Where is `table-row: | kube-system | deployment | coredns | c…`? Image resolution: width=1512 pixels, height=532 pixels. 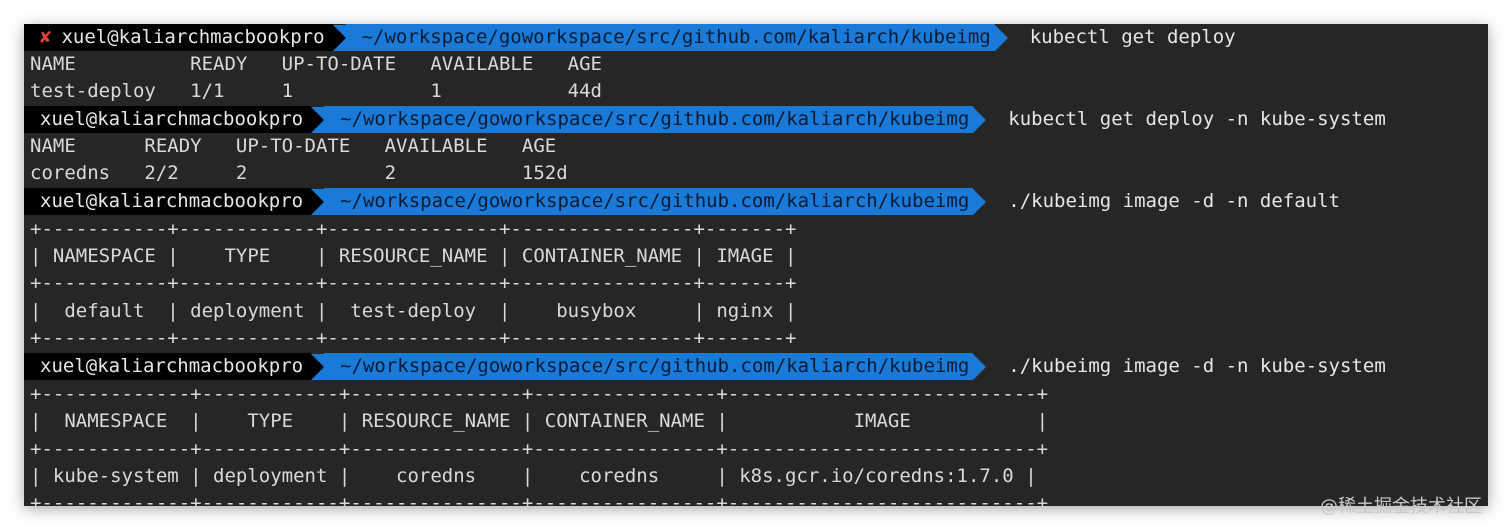
table-row: | kube-system | deployment | coredns | c… is located at coordinates (533, 476).